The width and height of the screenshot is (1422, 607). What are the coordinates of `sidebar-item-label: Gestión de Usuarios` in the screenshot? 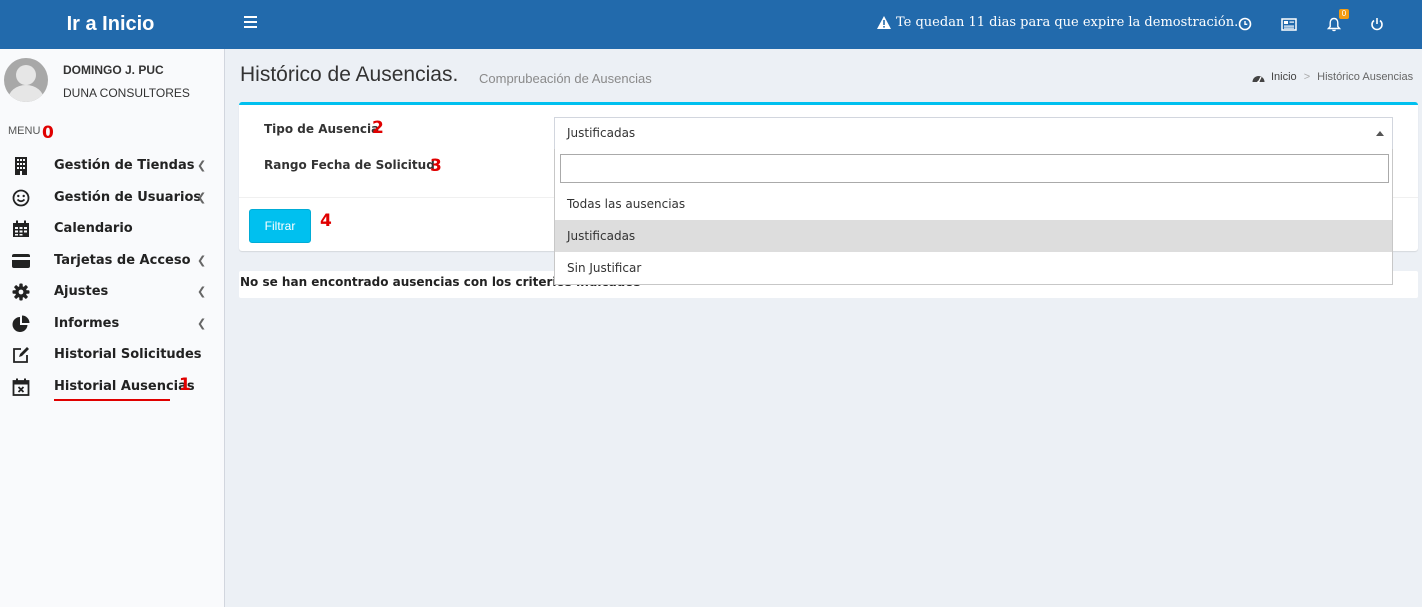 It's located at (128, 197).